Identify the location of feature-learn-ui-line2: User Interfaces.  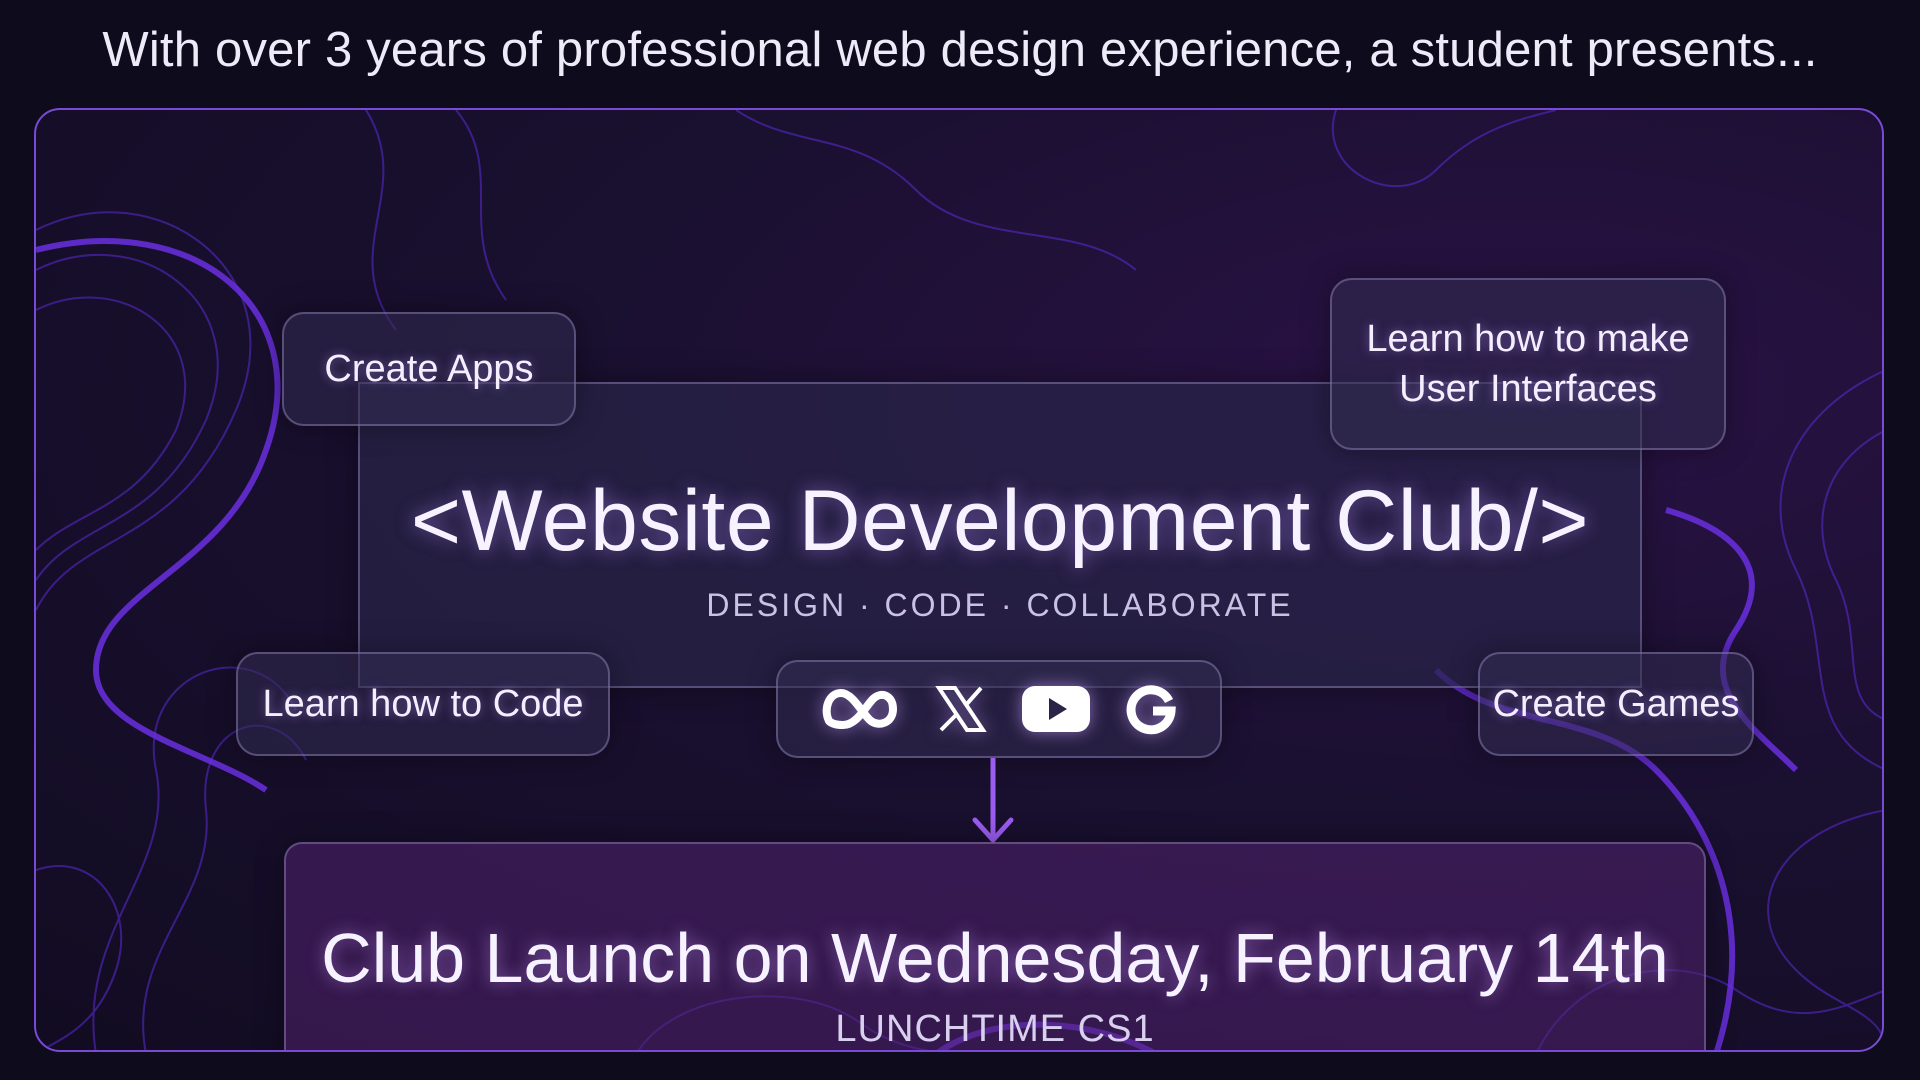
(1528, 389).